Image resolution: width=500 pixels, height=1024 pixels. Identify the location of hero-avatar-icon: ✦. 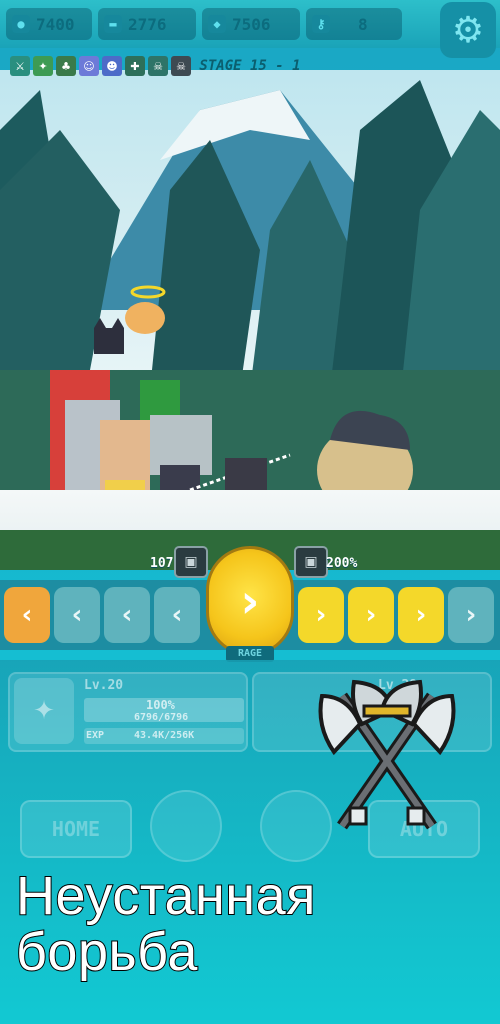
(44, 711).